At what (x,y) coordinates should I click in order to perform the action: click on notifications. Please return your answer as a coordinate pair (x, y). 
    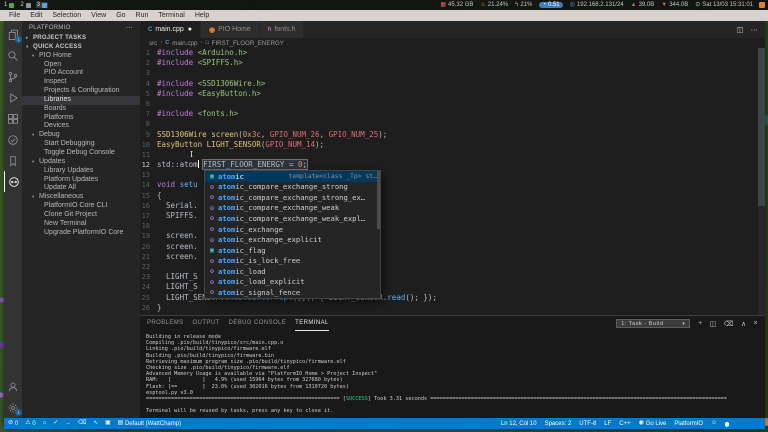
    Looking at the image, I should click on (727, 424).